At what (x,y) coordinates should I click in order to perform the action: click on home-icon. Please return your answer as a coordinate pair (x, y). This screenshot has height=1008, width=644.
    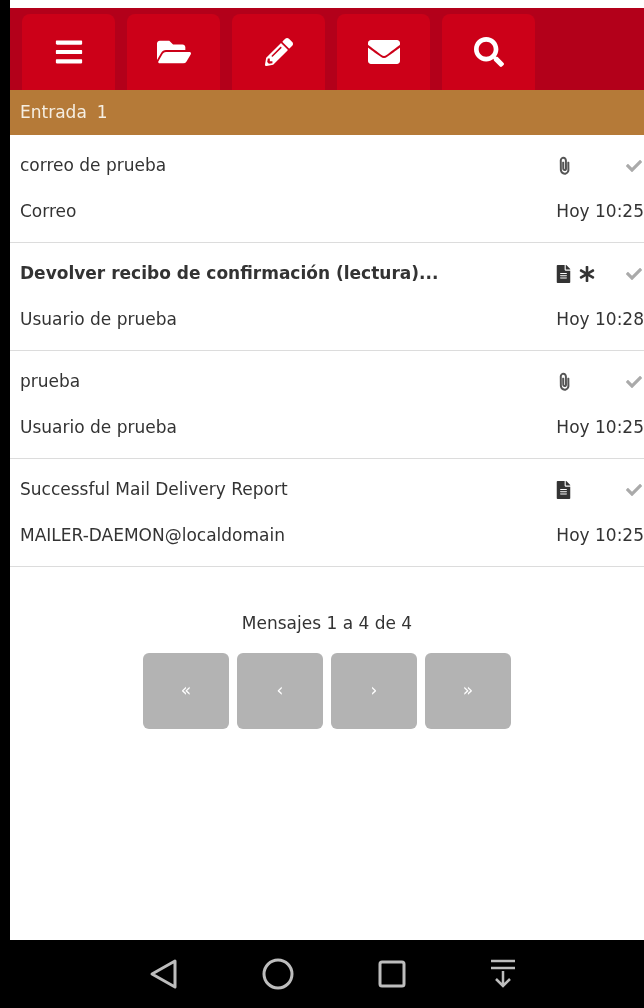
    Looking at the image, I should click on (278, 974).